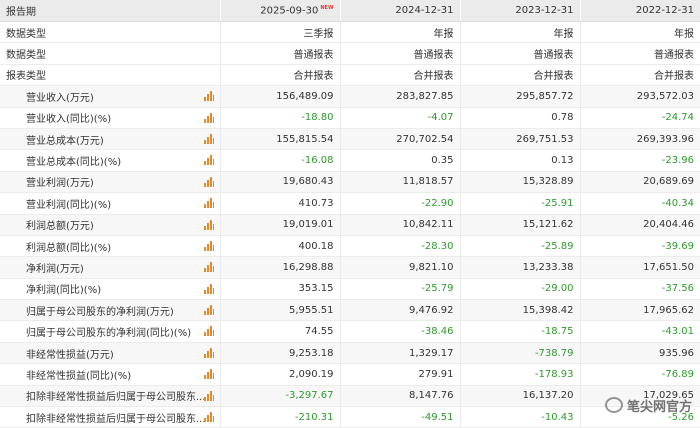 This screenshot has height=428, width=700. Describe the element at coordinates (279, 310) in the screenshot. I see `cell-value: 5,955.51` at that location.